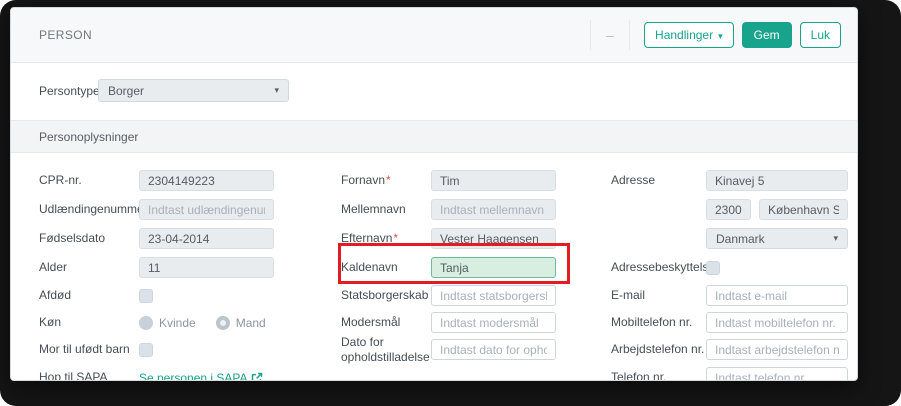 This screenshot has height=406, width=901. I want to click on fornavn-label: Fornavn*, so click(366, 180).